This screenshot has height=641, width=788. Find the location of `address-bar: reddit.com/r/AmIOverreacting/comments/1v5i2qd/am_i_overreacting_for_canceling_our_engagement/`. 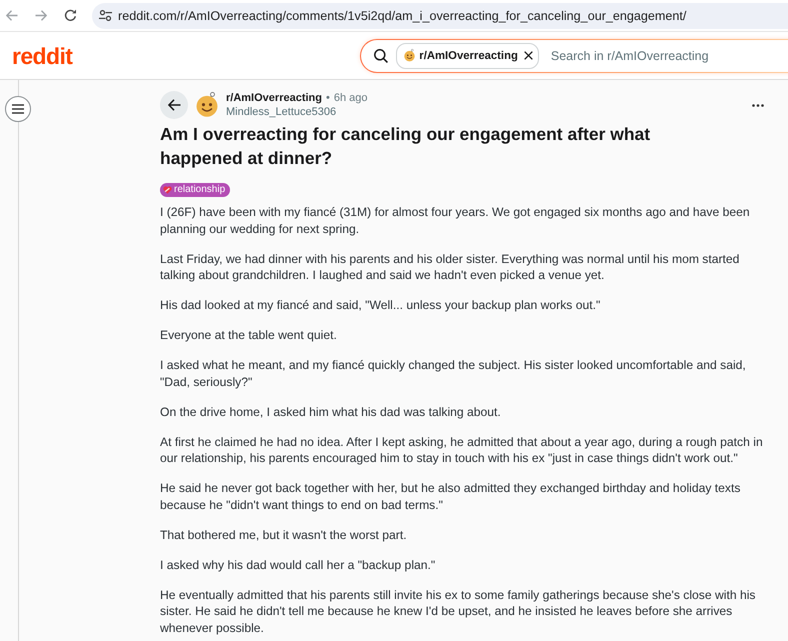

address-bar: reddit.com/r/AmIOverreacting/comments/1v5i2qd/am_i_overreacting_for_canceling_our_engagement/ is located at coordinates (440, 15).